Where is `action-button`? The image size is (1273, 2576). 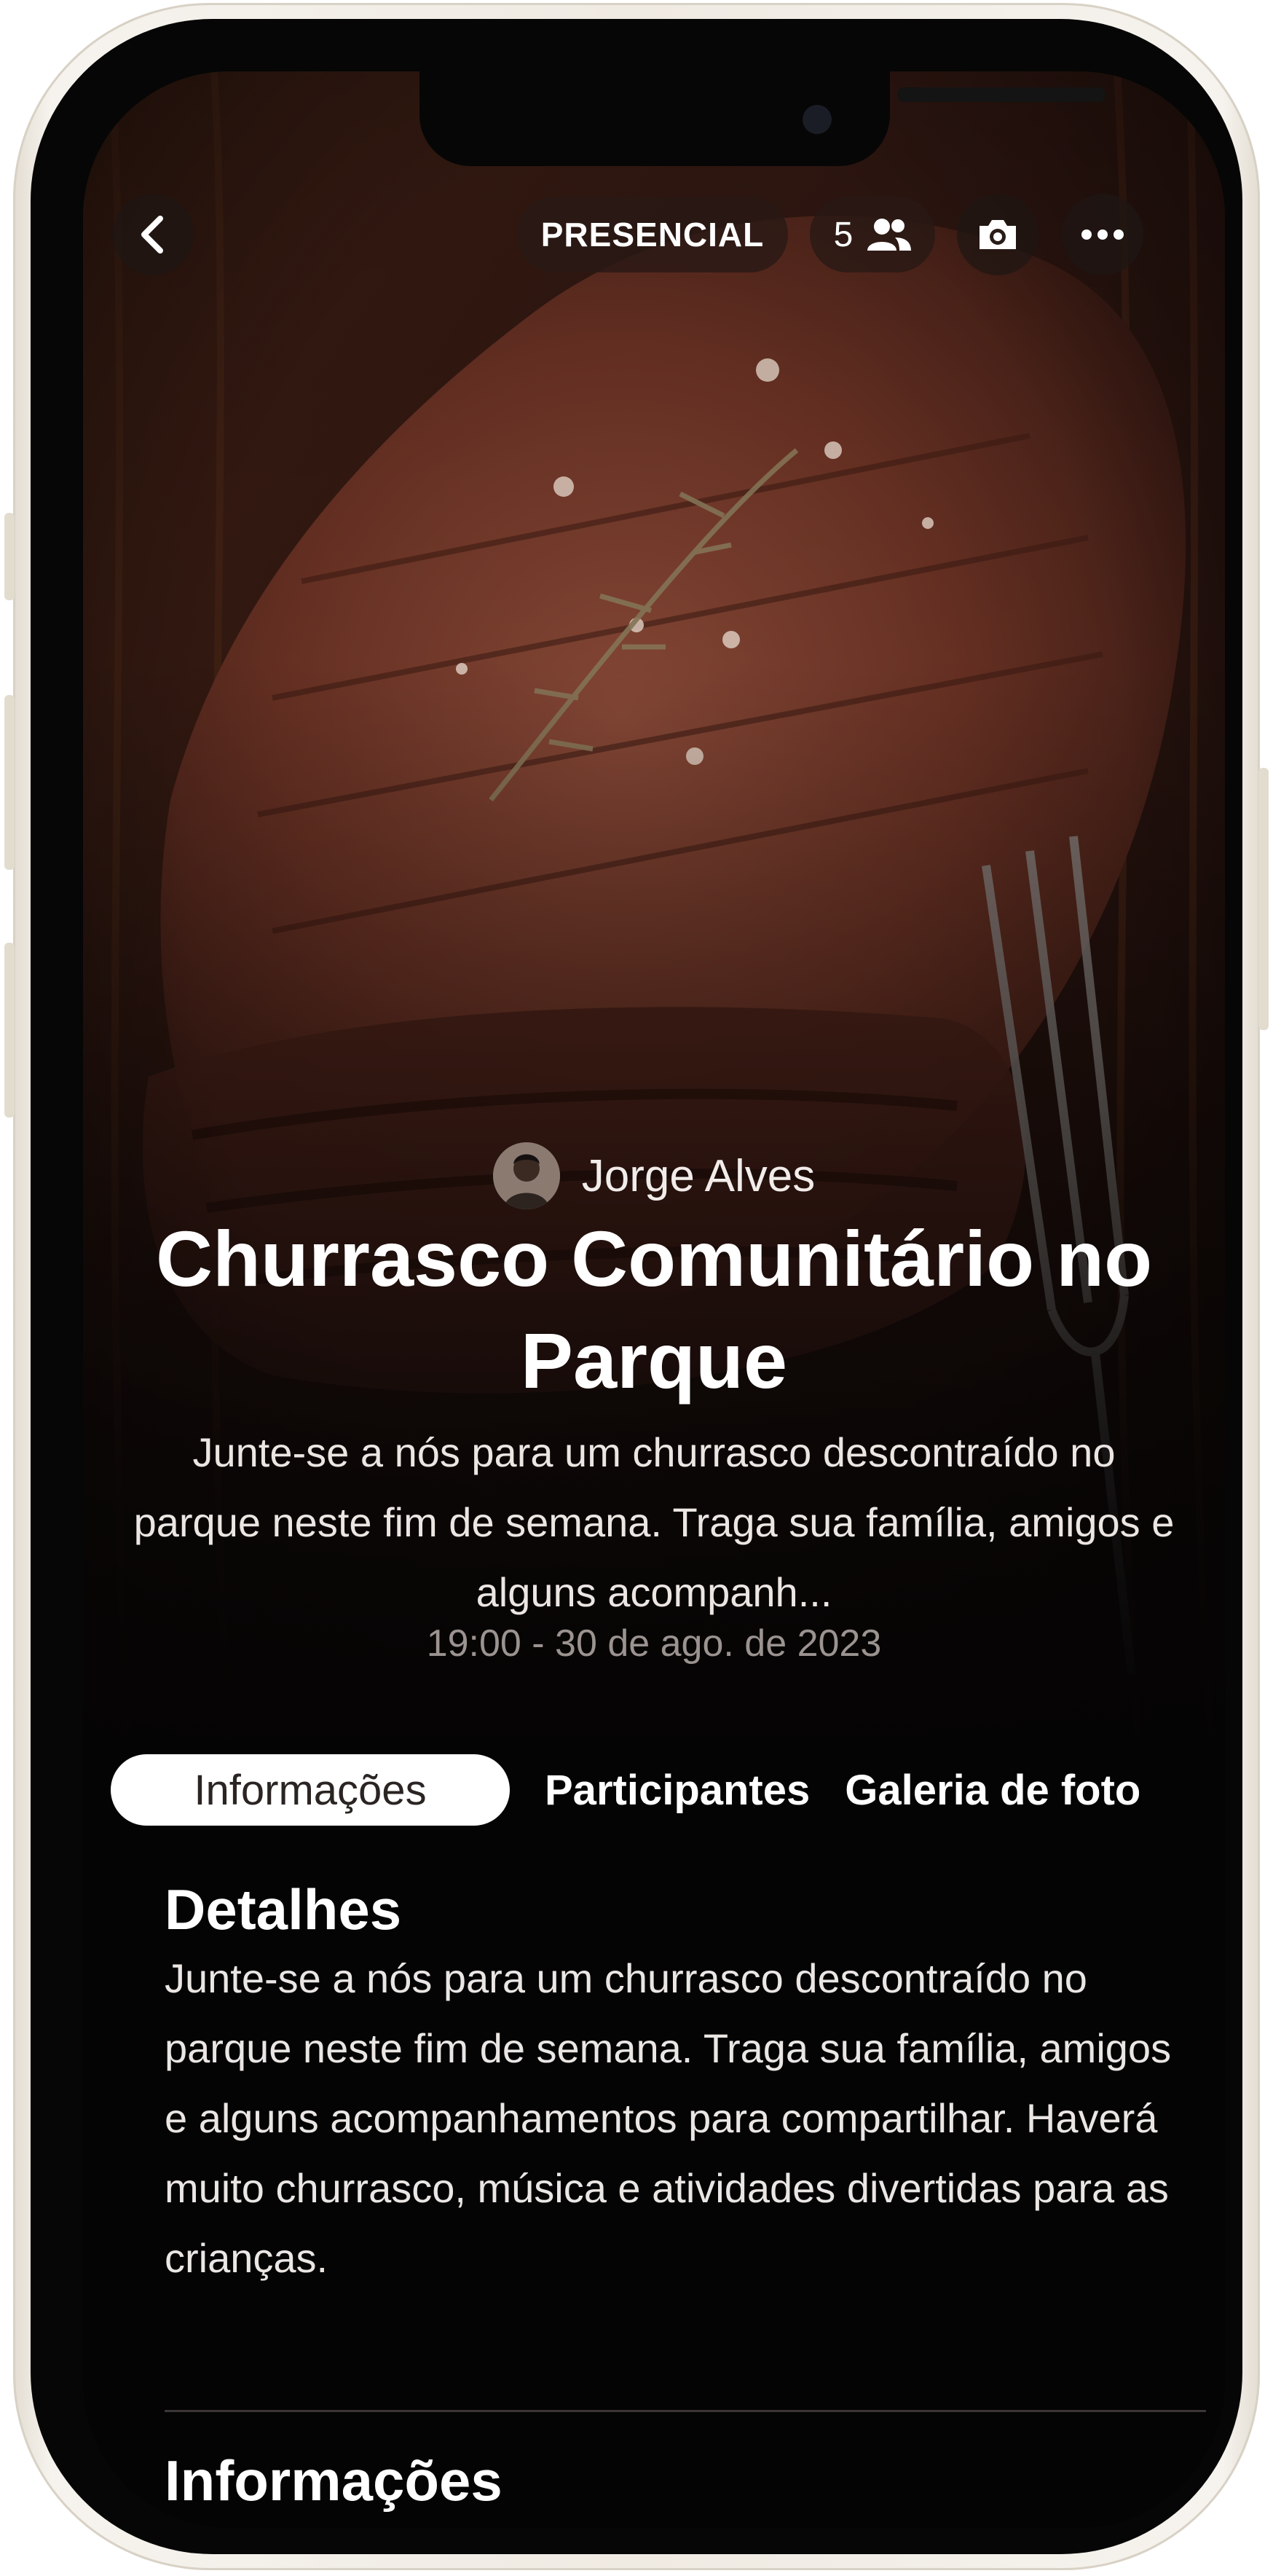 action-button is located at coordinates (9, 556).